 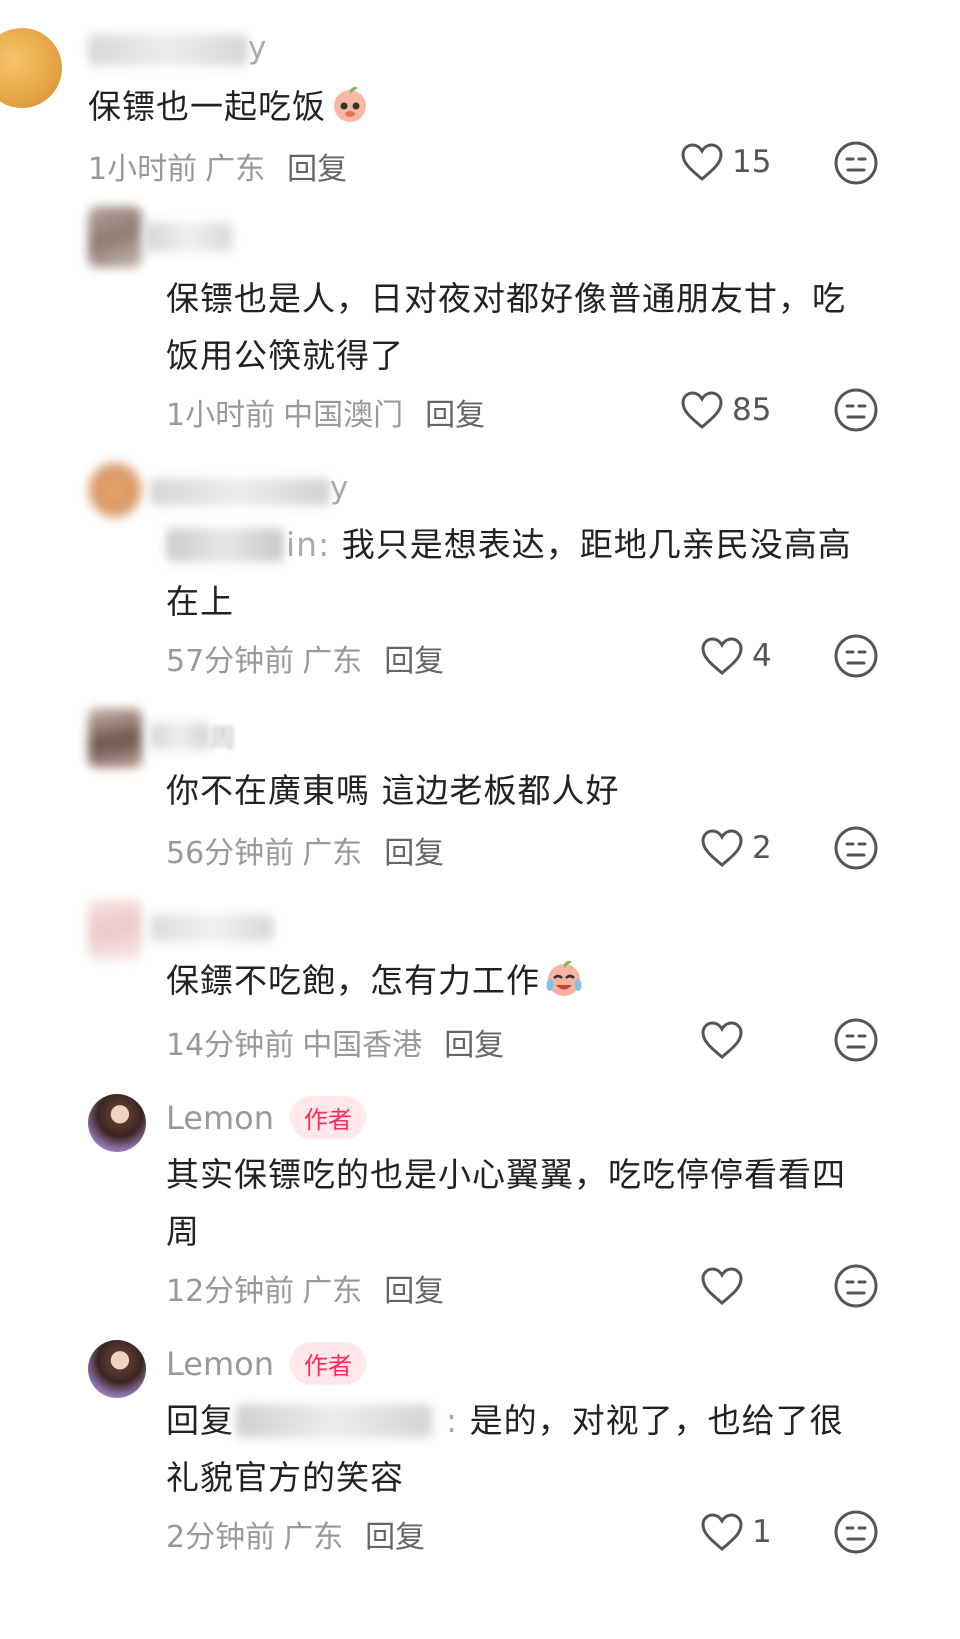 I want to click on like-button: 85, so click(x=725, y=410).